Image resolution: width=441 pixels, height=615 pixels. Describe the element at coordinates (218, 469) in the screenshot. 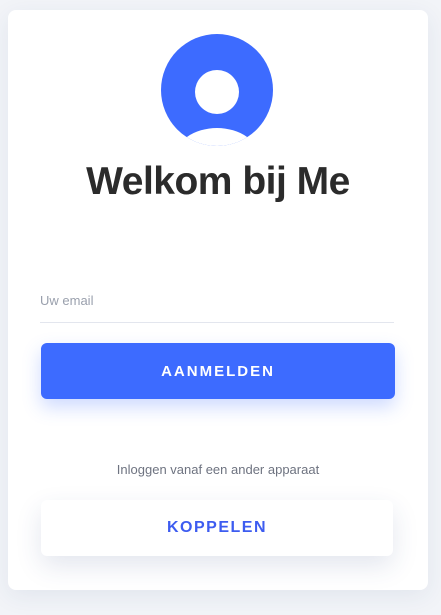

I see `other-device-text: Inloggen vanaf een ander apparaat` at that location.